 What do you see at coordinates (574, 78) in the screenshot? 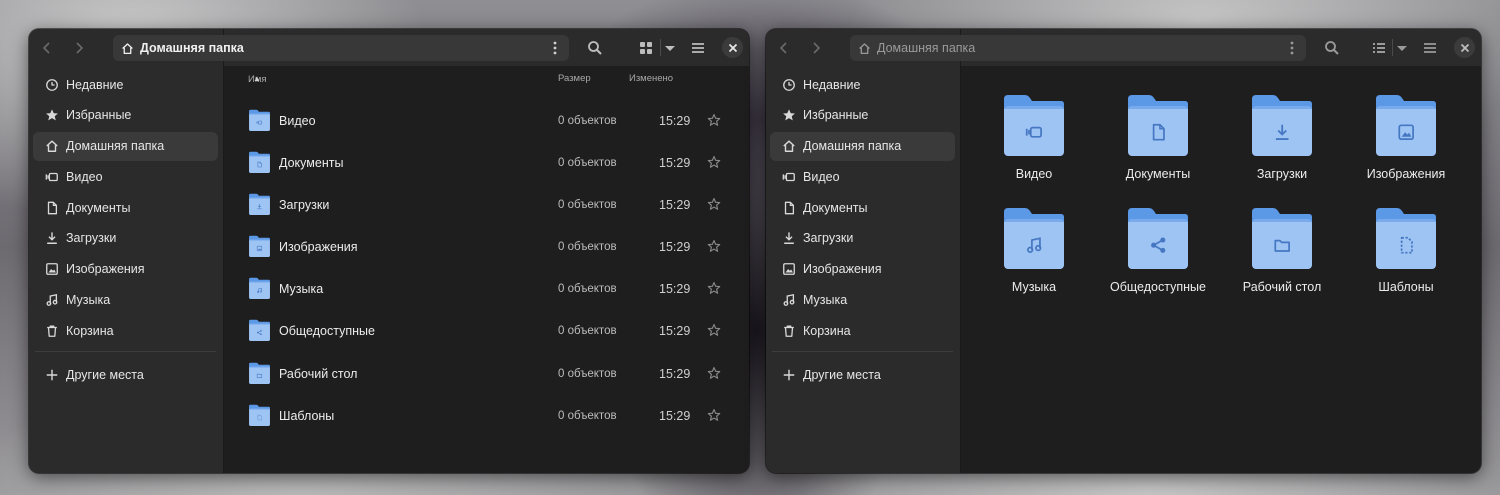
I see `column-size: Размер` at bounding box center [574, 78].